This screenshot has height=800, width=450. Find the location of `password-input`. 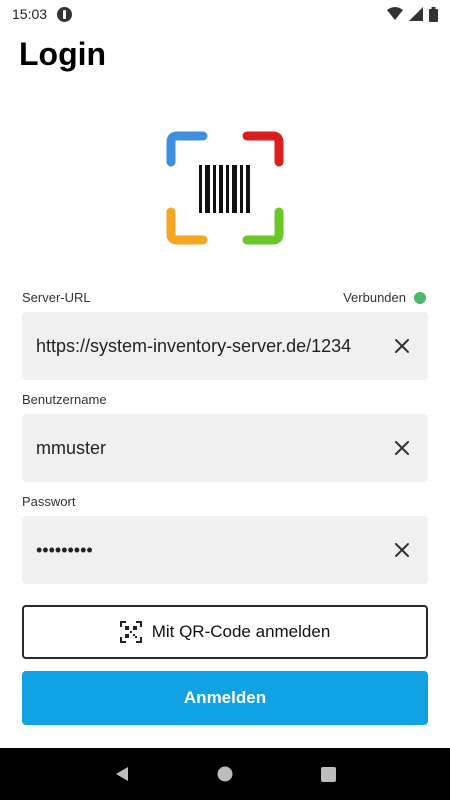

password-input is located at coordinates (209, 550).